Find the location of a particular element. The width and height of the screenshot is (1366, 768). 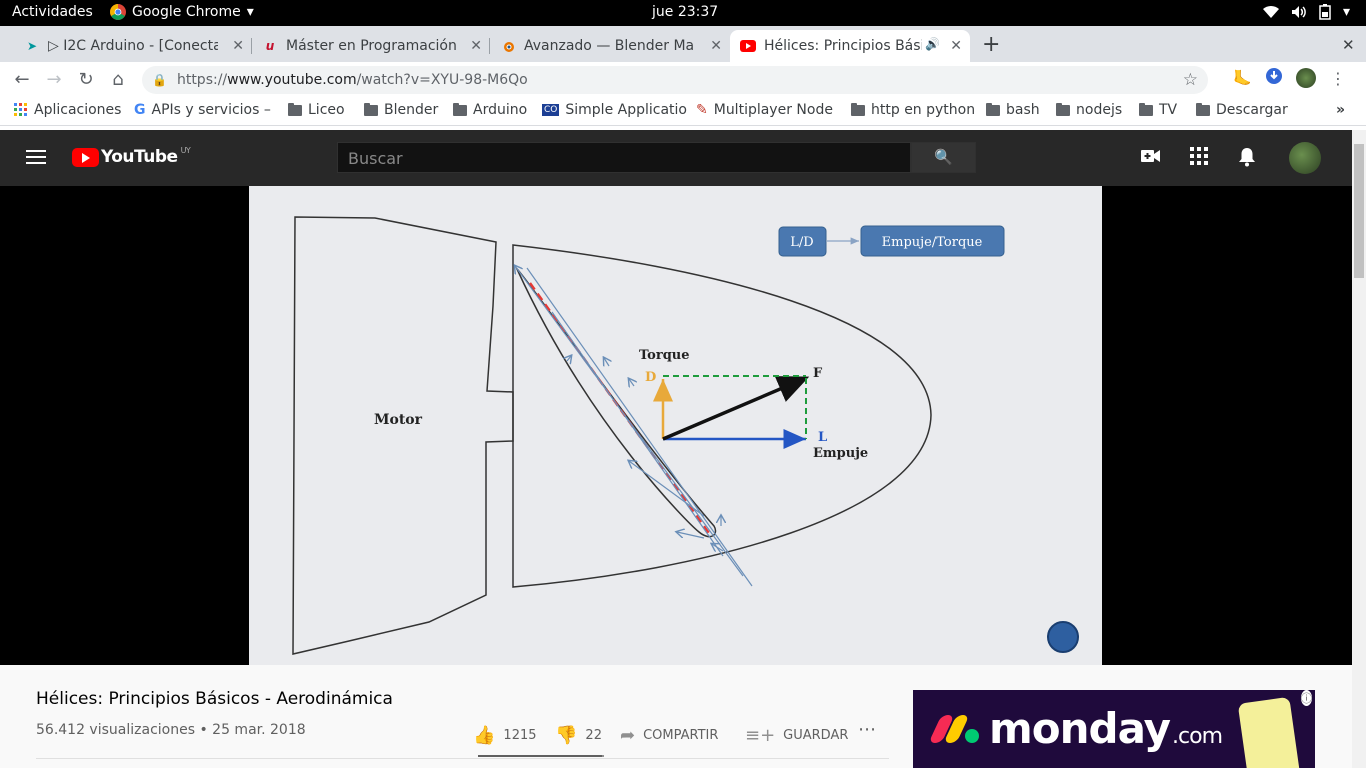

menu-kebab-icon: ⋮ is located at coordinates (1338, 78).